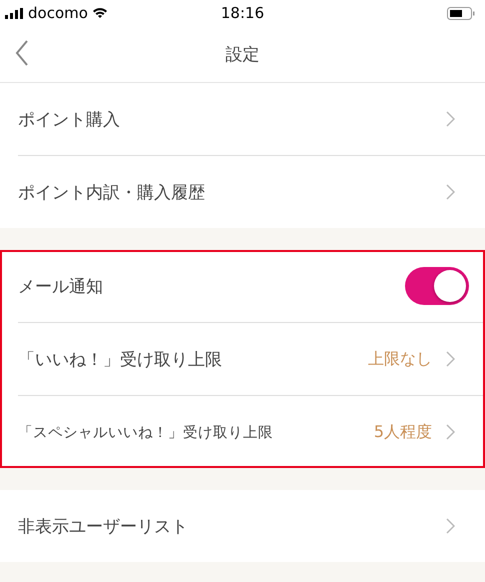  Describe the element at coordinates (437, 286) in the screenshot. I see `toggle-switch` at that location.